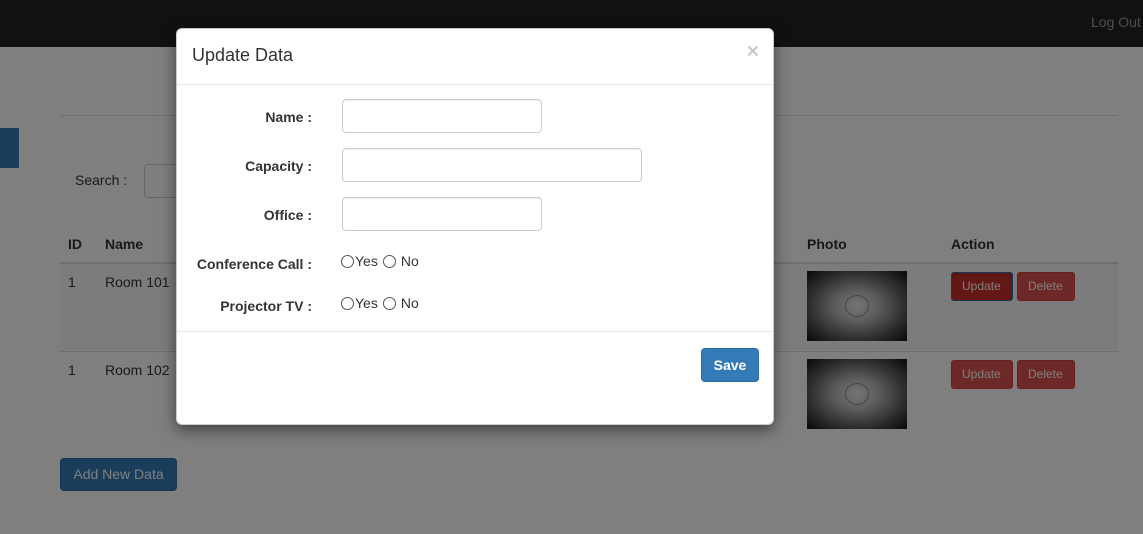 This screenshot has height=534, width=1143. I want to click on close-icon: ×, so click(753, 51).